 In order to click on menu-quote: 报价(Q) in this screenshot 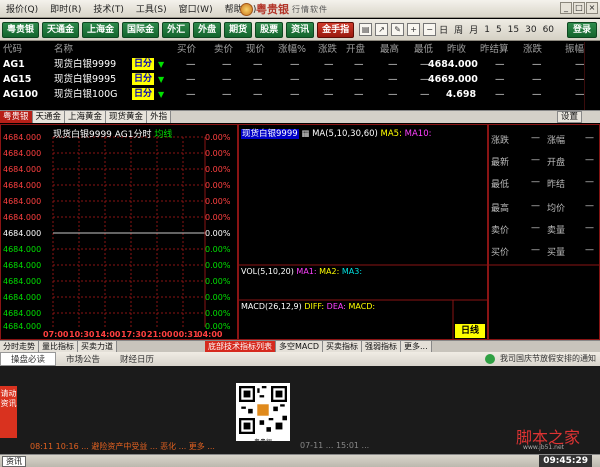, I will do `click(22, 8)`.